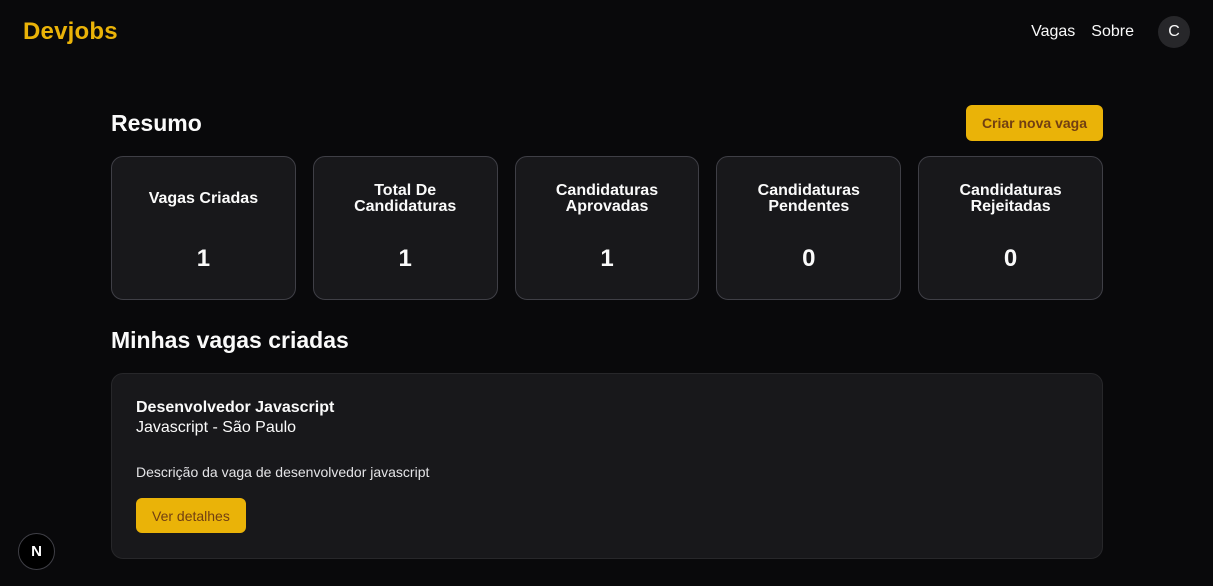 This screenshot has width=1213, height=586. I want to click on nav-link-vagas: Vagas, so click(1053, 32).